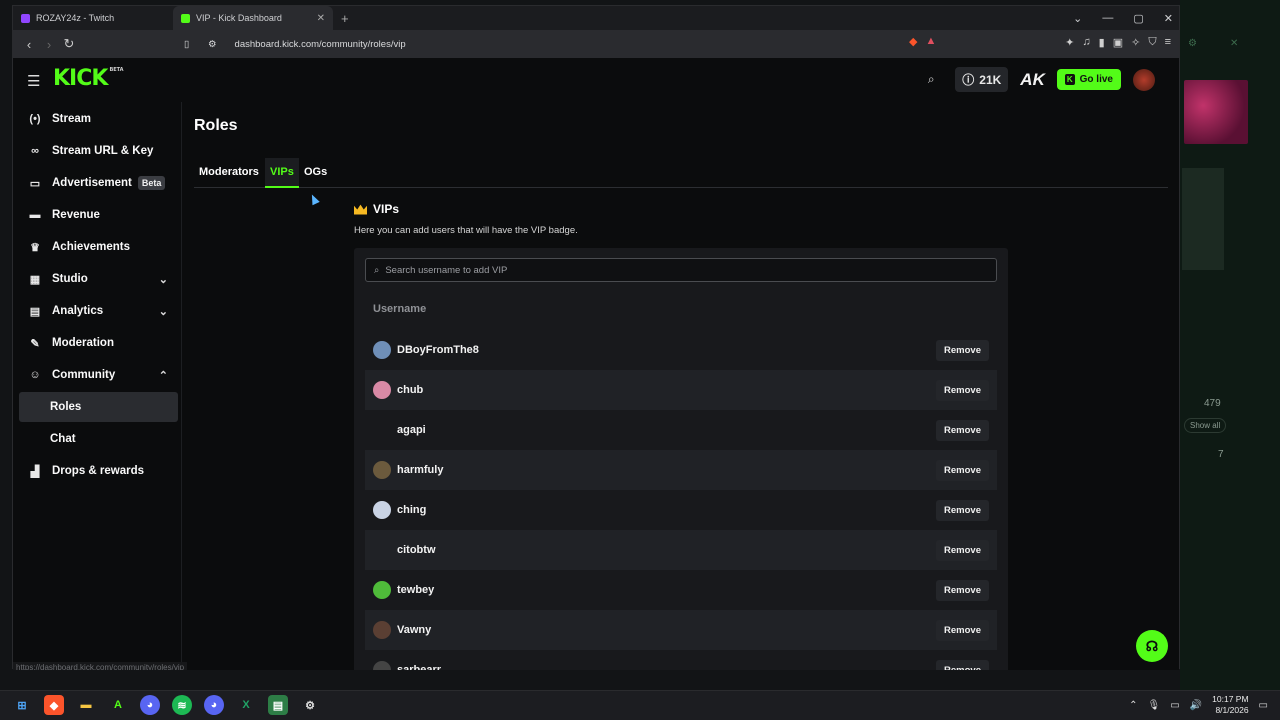 This screenshot has height=720, width=1280. I want to click on kicks-balance: ⓘ 21K, so click(982, 79).